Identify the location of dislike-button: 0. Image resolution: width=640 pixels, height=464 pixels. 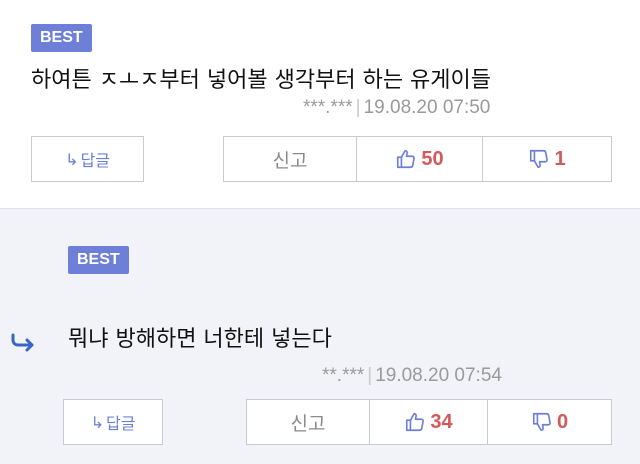
(549, 422).